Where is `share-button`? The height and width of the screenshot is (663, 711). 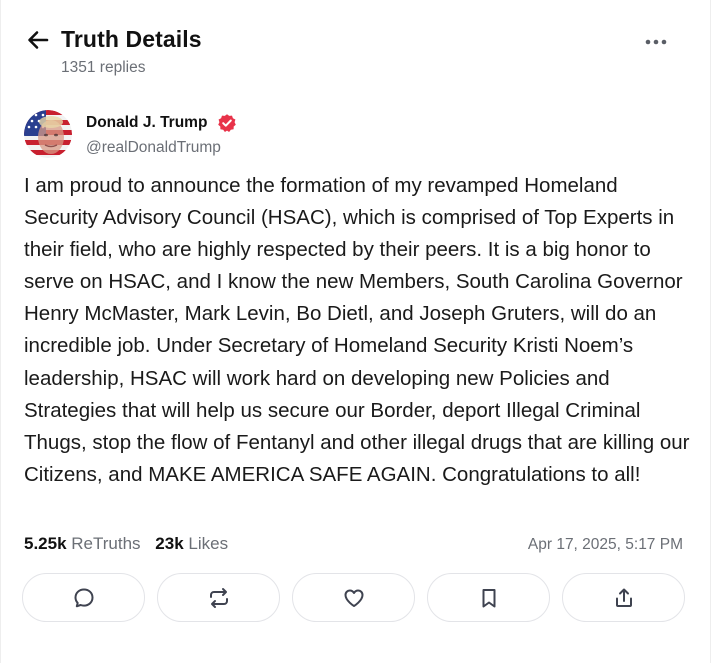 share-button is located at coordinates (623, 597).